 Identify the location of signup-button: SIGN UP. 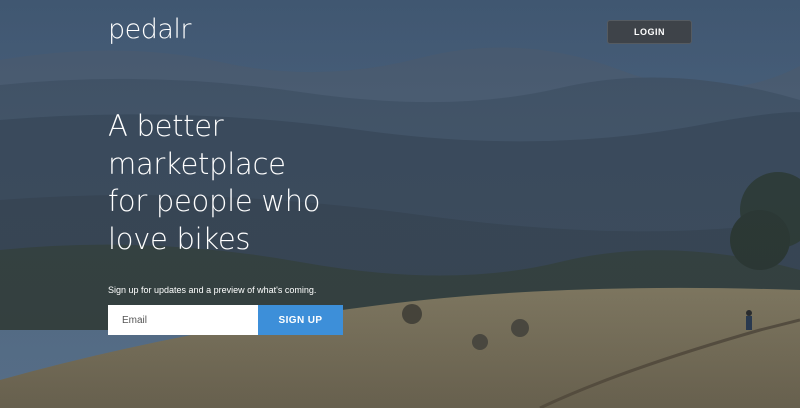
(300, 320).